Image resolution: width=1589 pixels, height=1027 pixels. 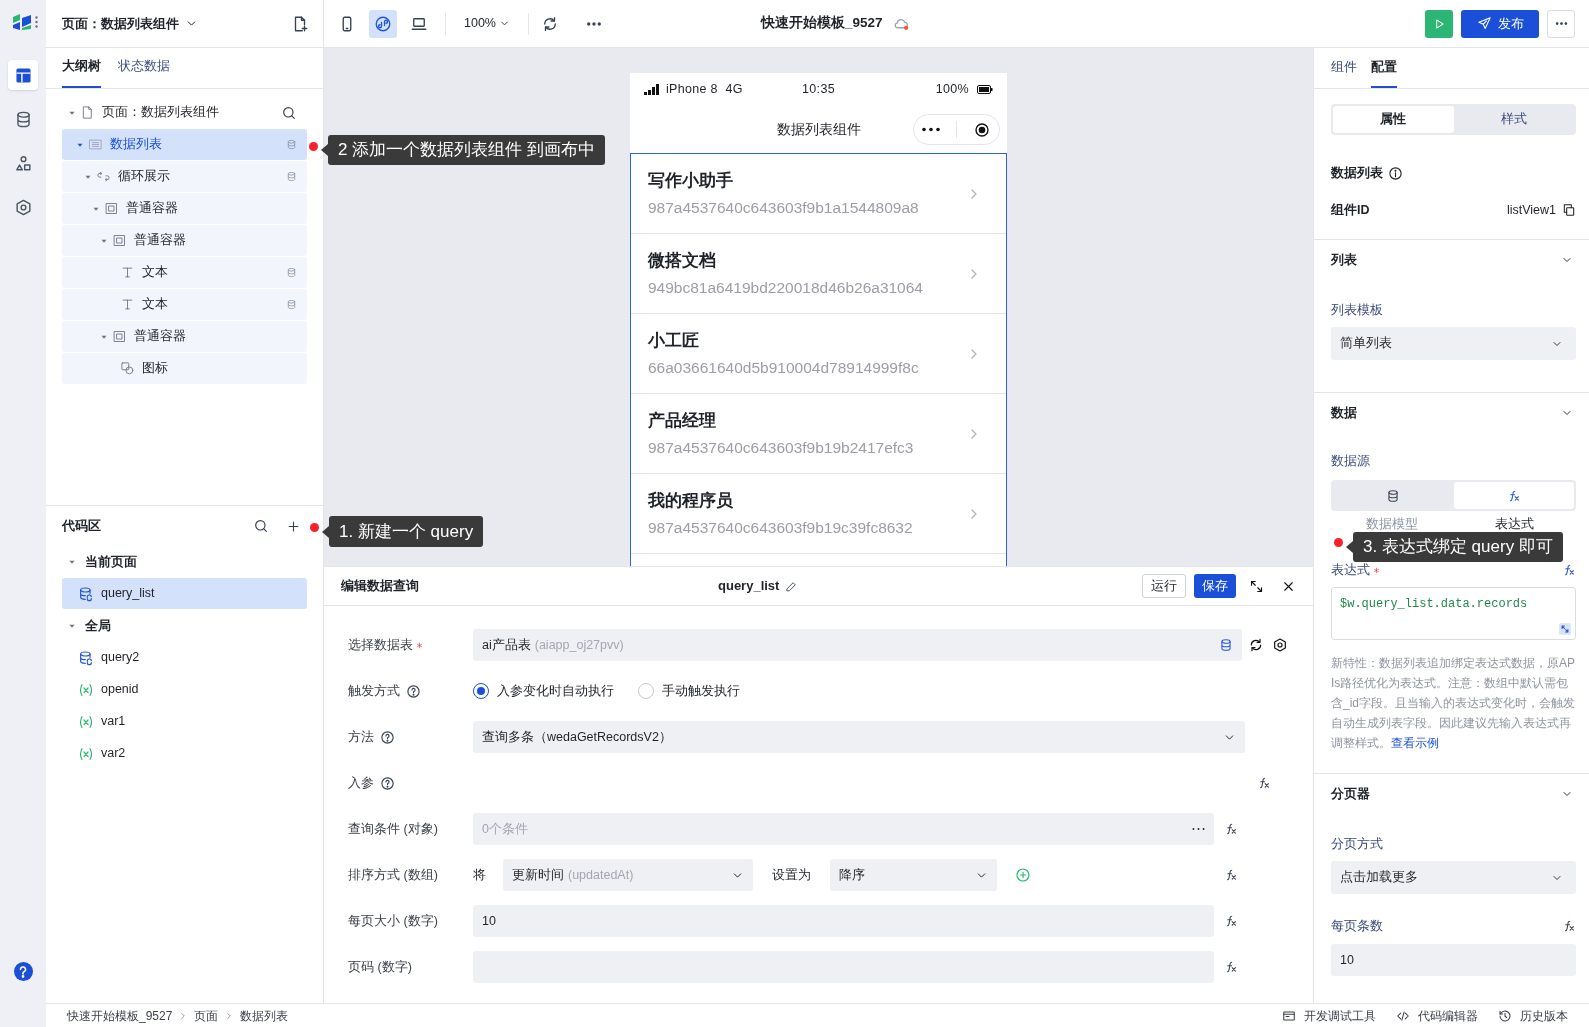 What do you see at coordinates (293, 526) in the screenshot?
I see `plus-icon` at bounding box center [293, 526].